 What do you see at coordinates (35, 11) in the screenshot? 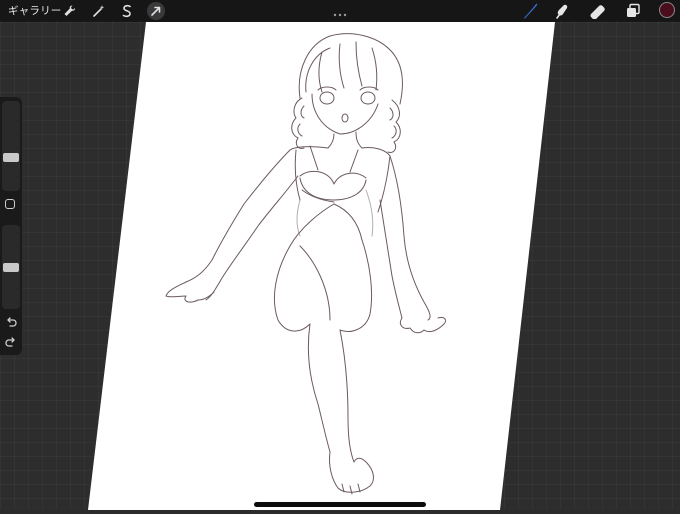
I see `gallery-button: ギャラリー` at bounding box center [35, 11].